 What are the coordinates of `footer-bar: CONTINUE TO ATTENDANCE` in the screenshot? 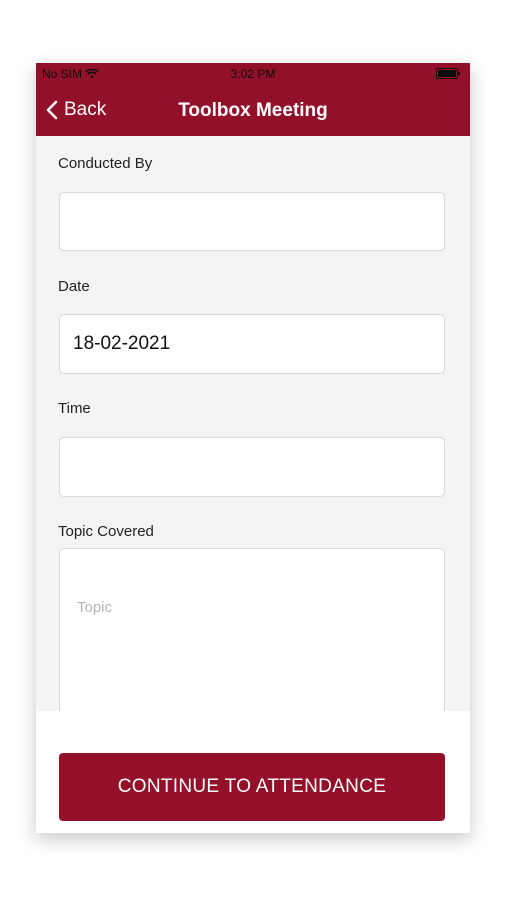 It's located at (253, 772).